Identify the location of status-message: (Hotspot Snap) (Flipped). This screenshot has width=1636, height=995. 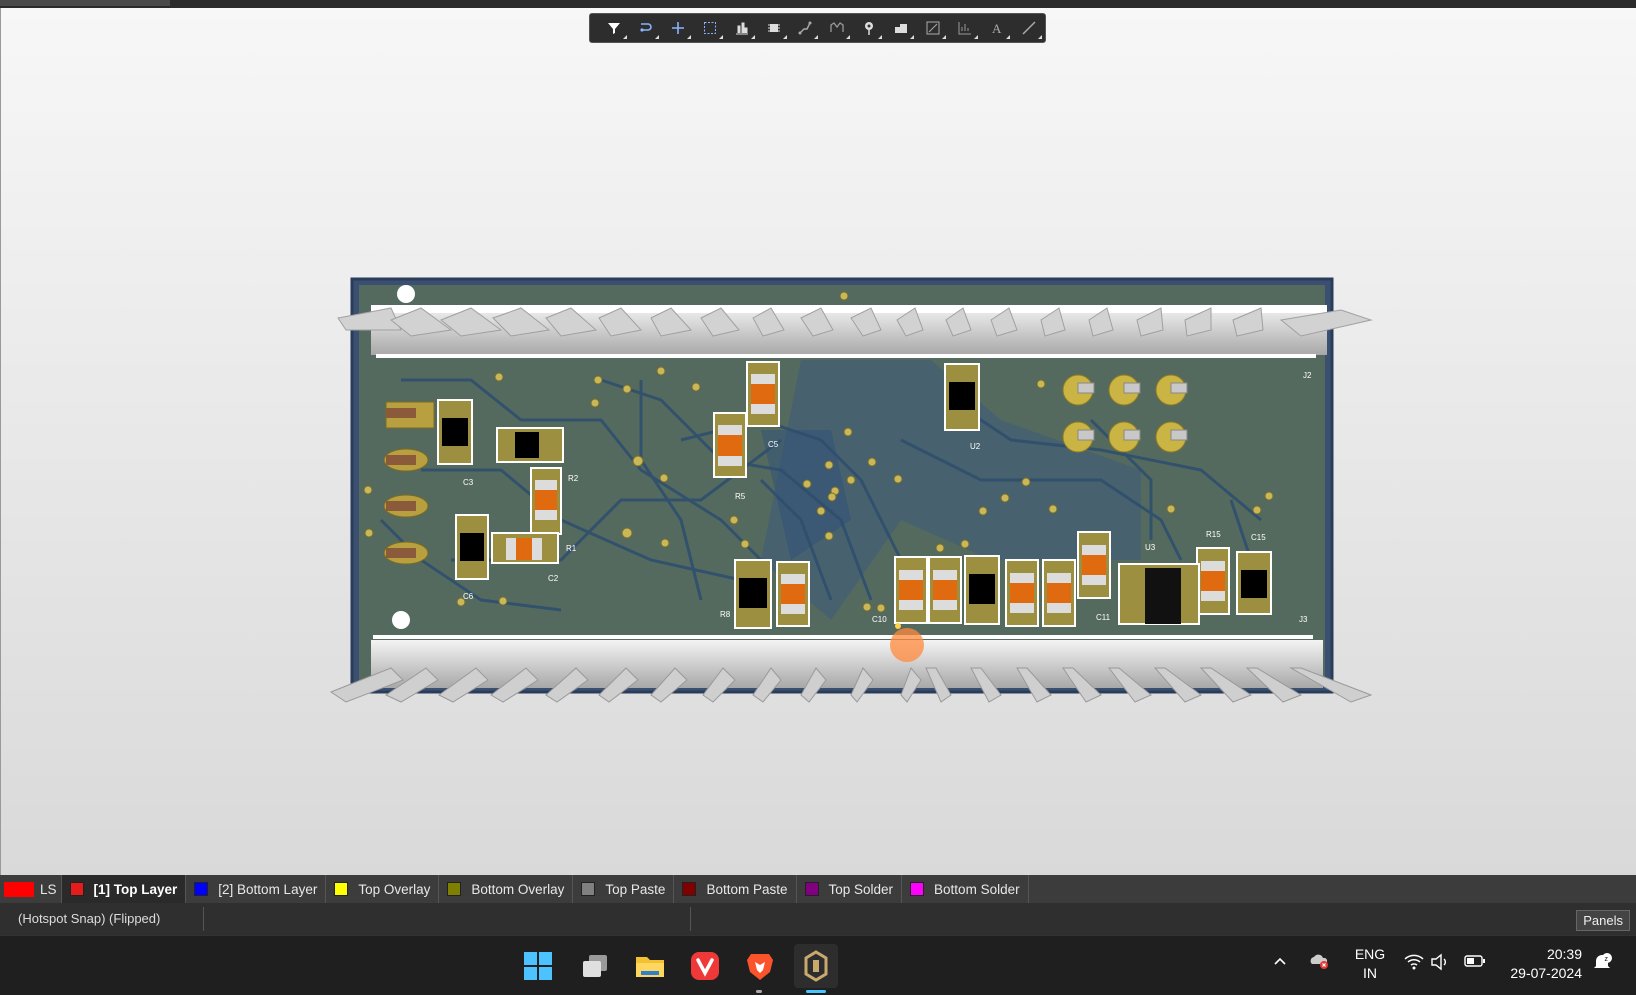
(89, 918).